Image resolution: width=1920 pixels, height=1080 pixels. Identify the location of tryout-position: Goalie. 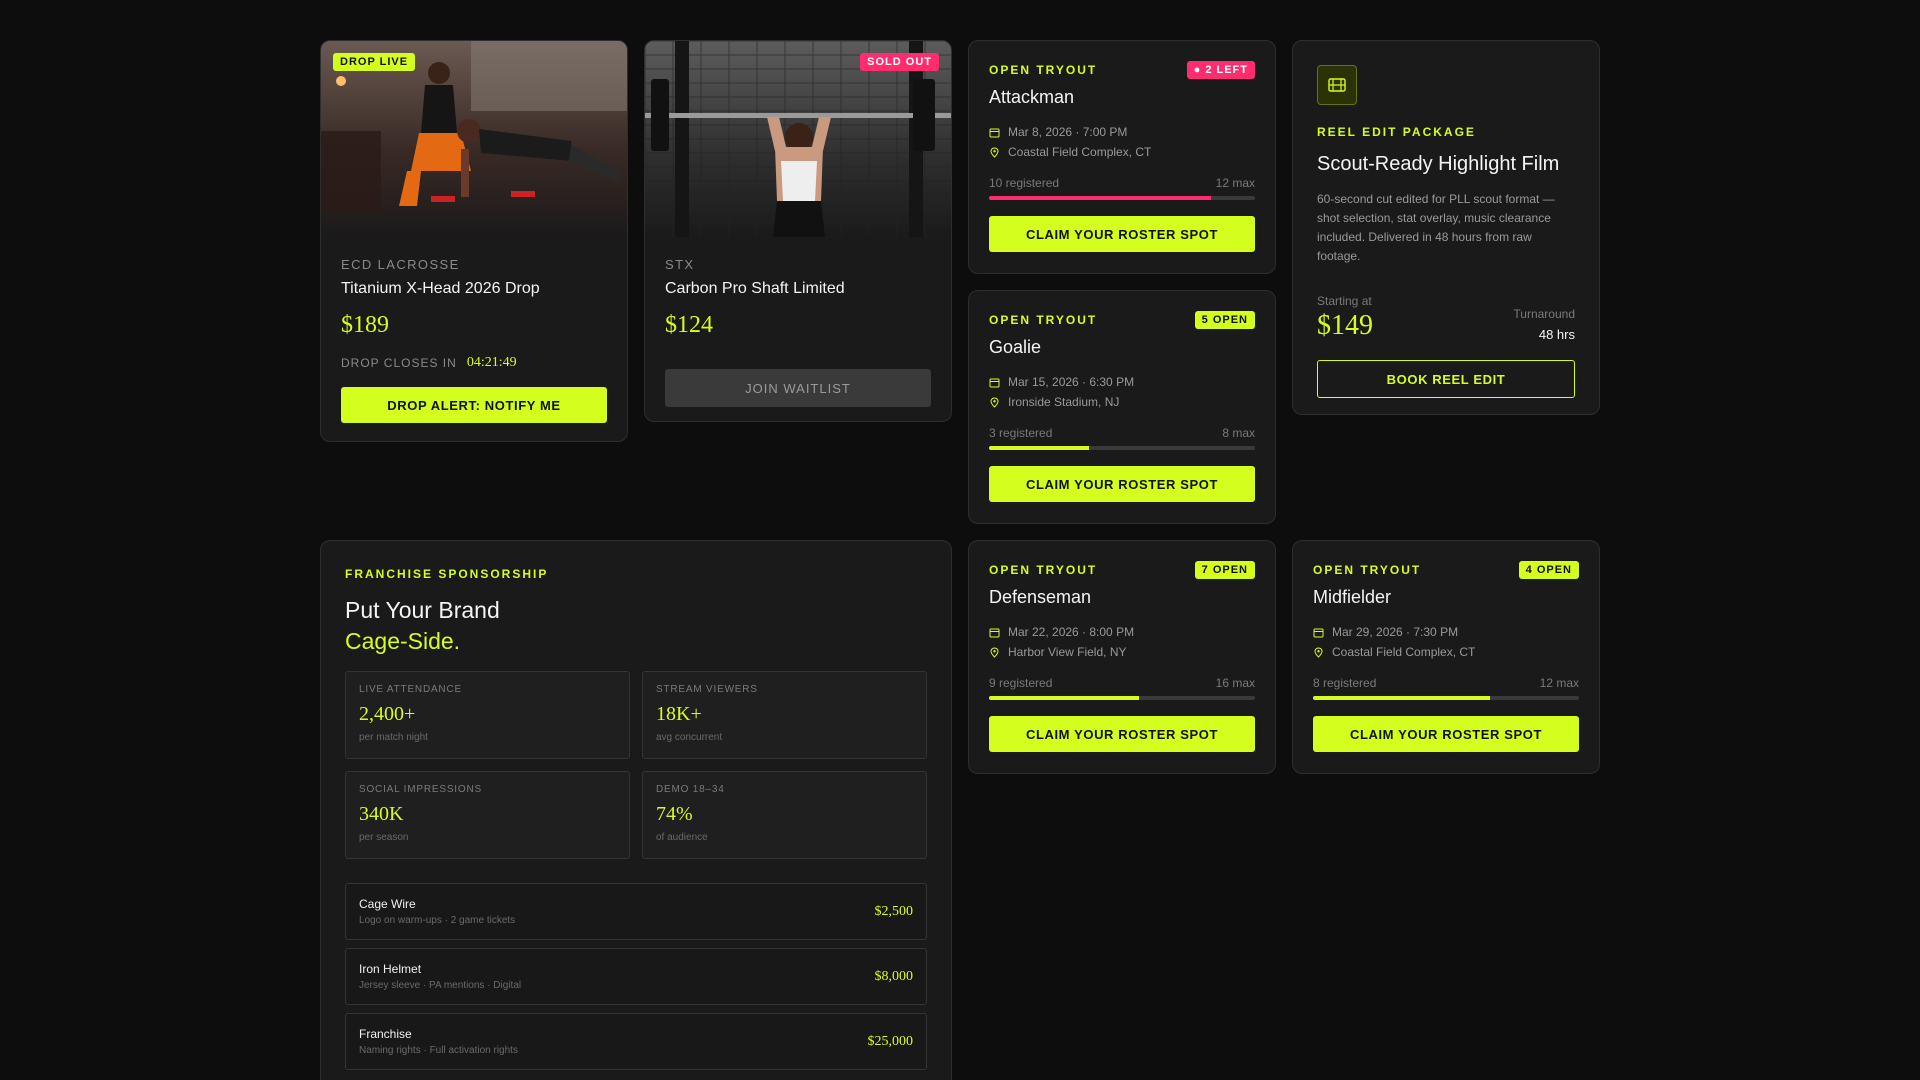
(1015, 347).